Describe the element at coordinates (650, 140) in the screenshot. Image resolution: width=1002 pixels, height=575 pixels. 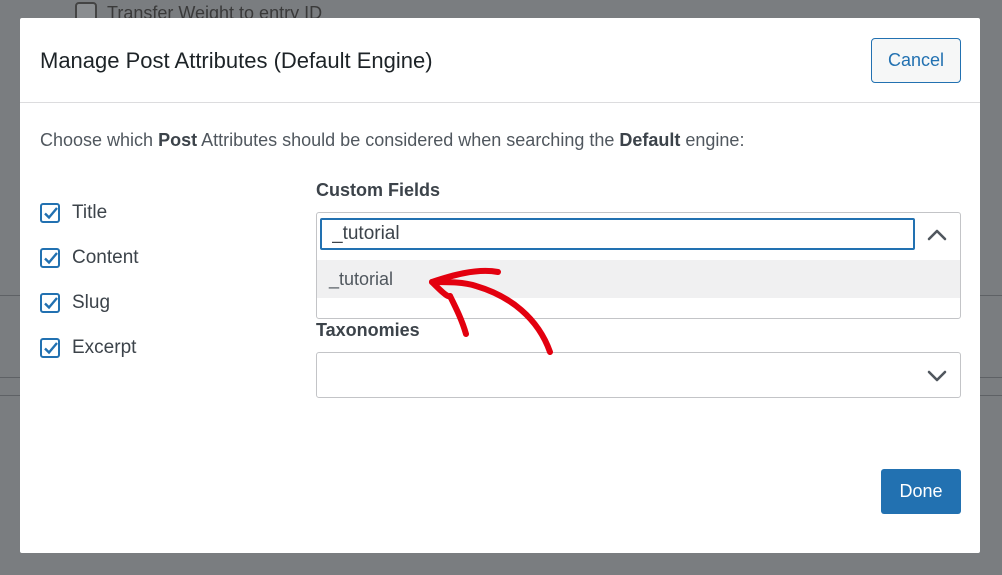
I see `intro-text-bold-default: Default` at that location.